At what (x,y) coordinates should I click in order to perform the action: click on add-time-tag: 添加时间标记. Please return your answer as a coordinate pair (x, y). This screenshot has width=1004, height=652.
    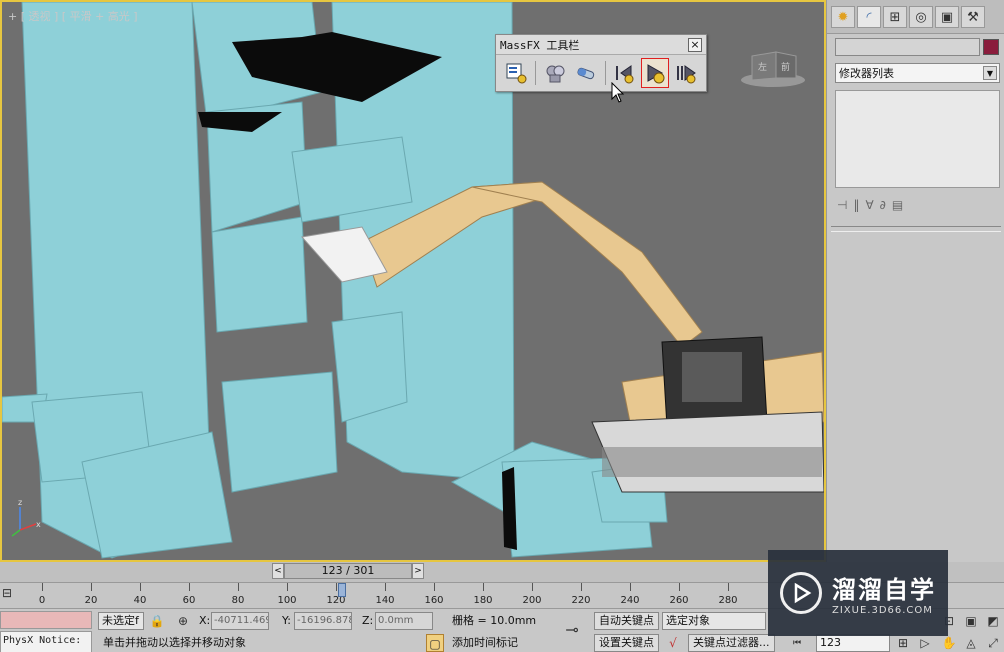
    Looking at the image, I should click on (485, 643).